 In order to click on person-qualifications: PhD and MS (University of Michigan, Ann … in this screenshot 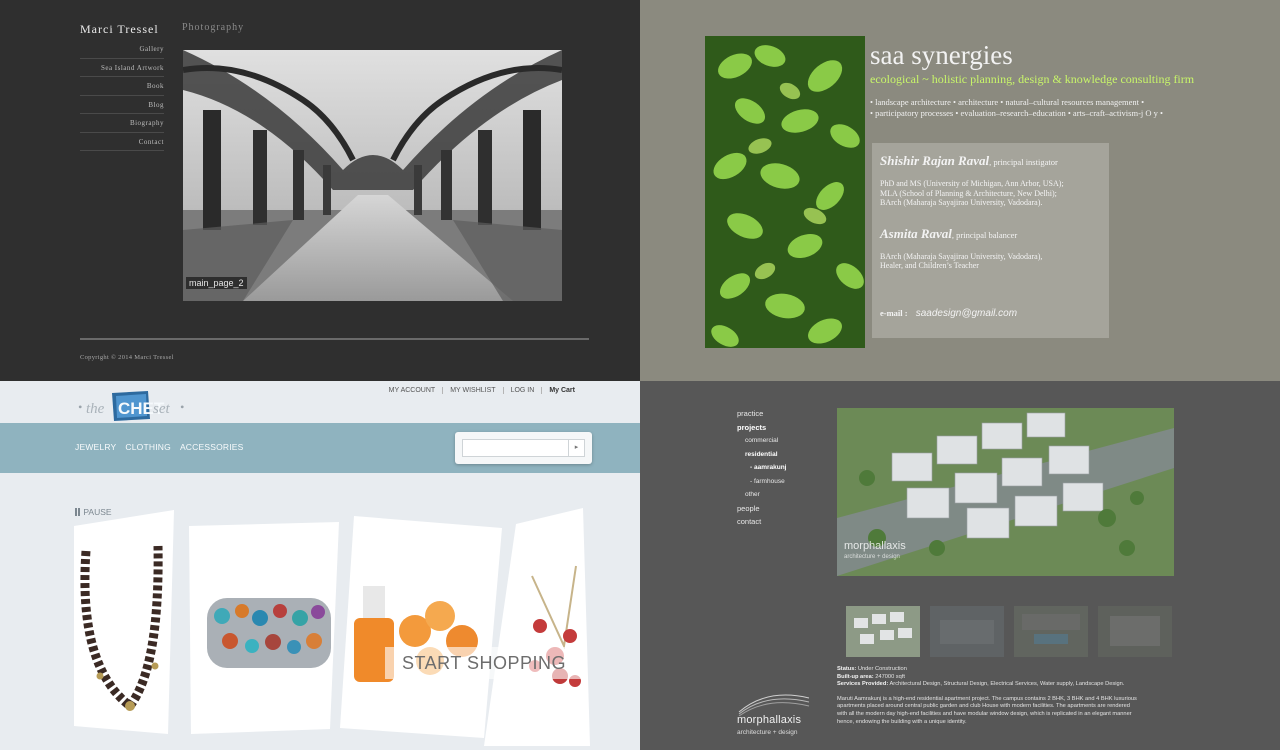, I will do `click(990, 193)`.